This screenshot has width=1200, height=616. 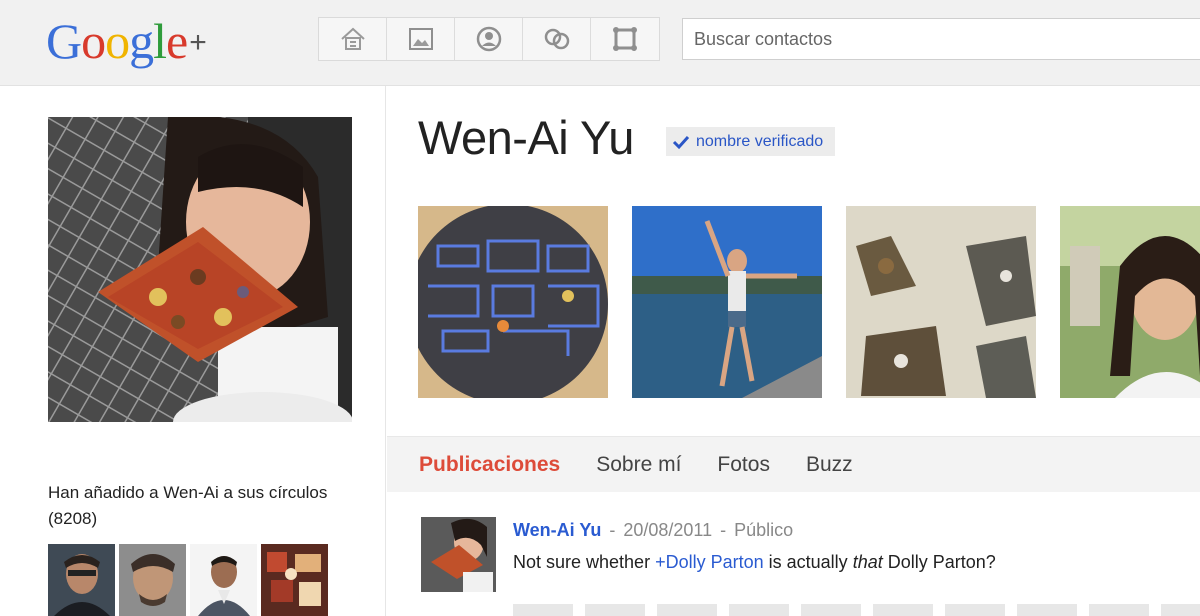 I want to click on profile-icon, so click(x=488, y=39).